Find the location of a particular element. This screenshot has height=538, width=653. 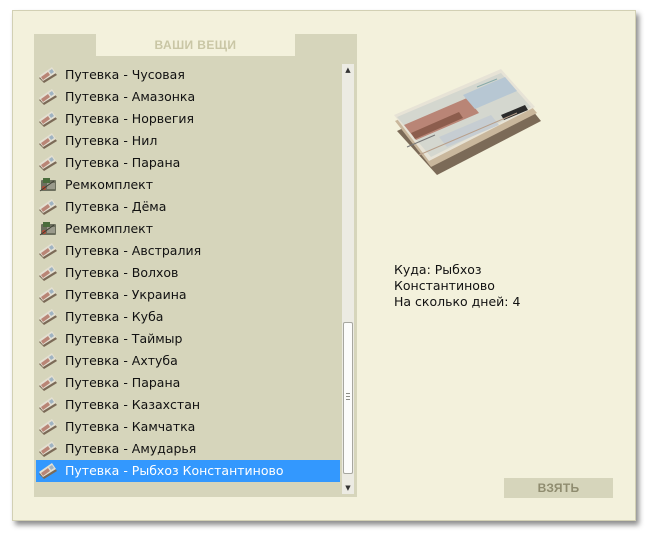

list-item-label: Путевка - Ахтуба is located at coordinates (121, 360).